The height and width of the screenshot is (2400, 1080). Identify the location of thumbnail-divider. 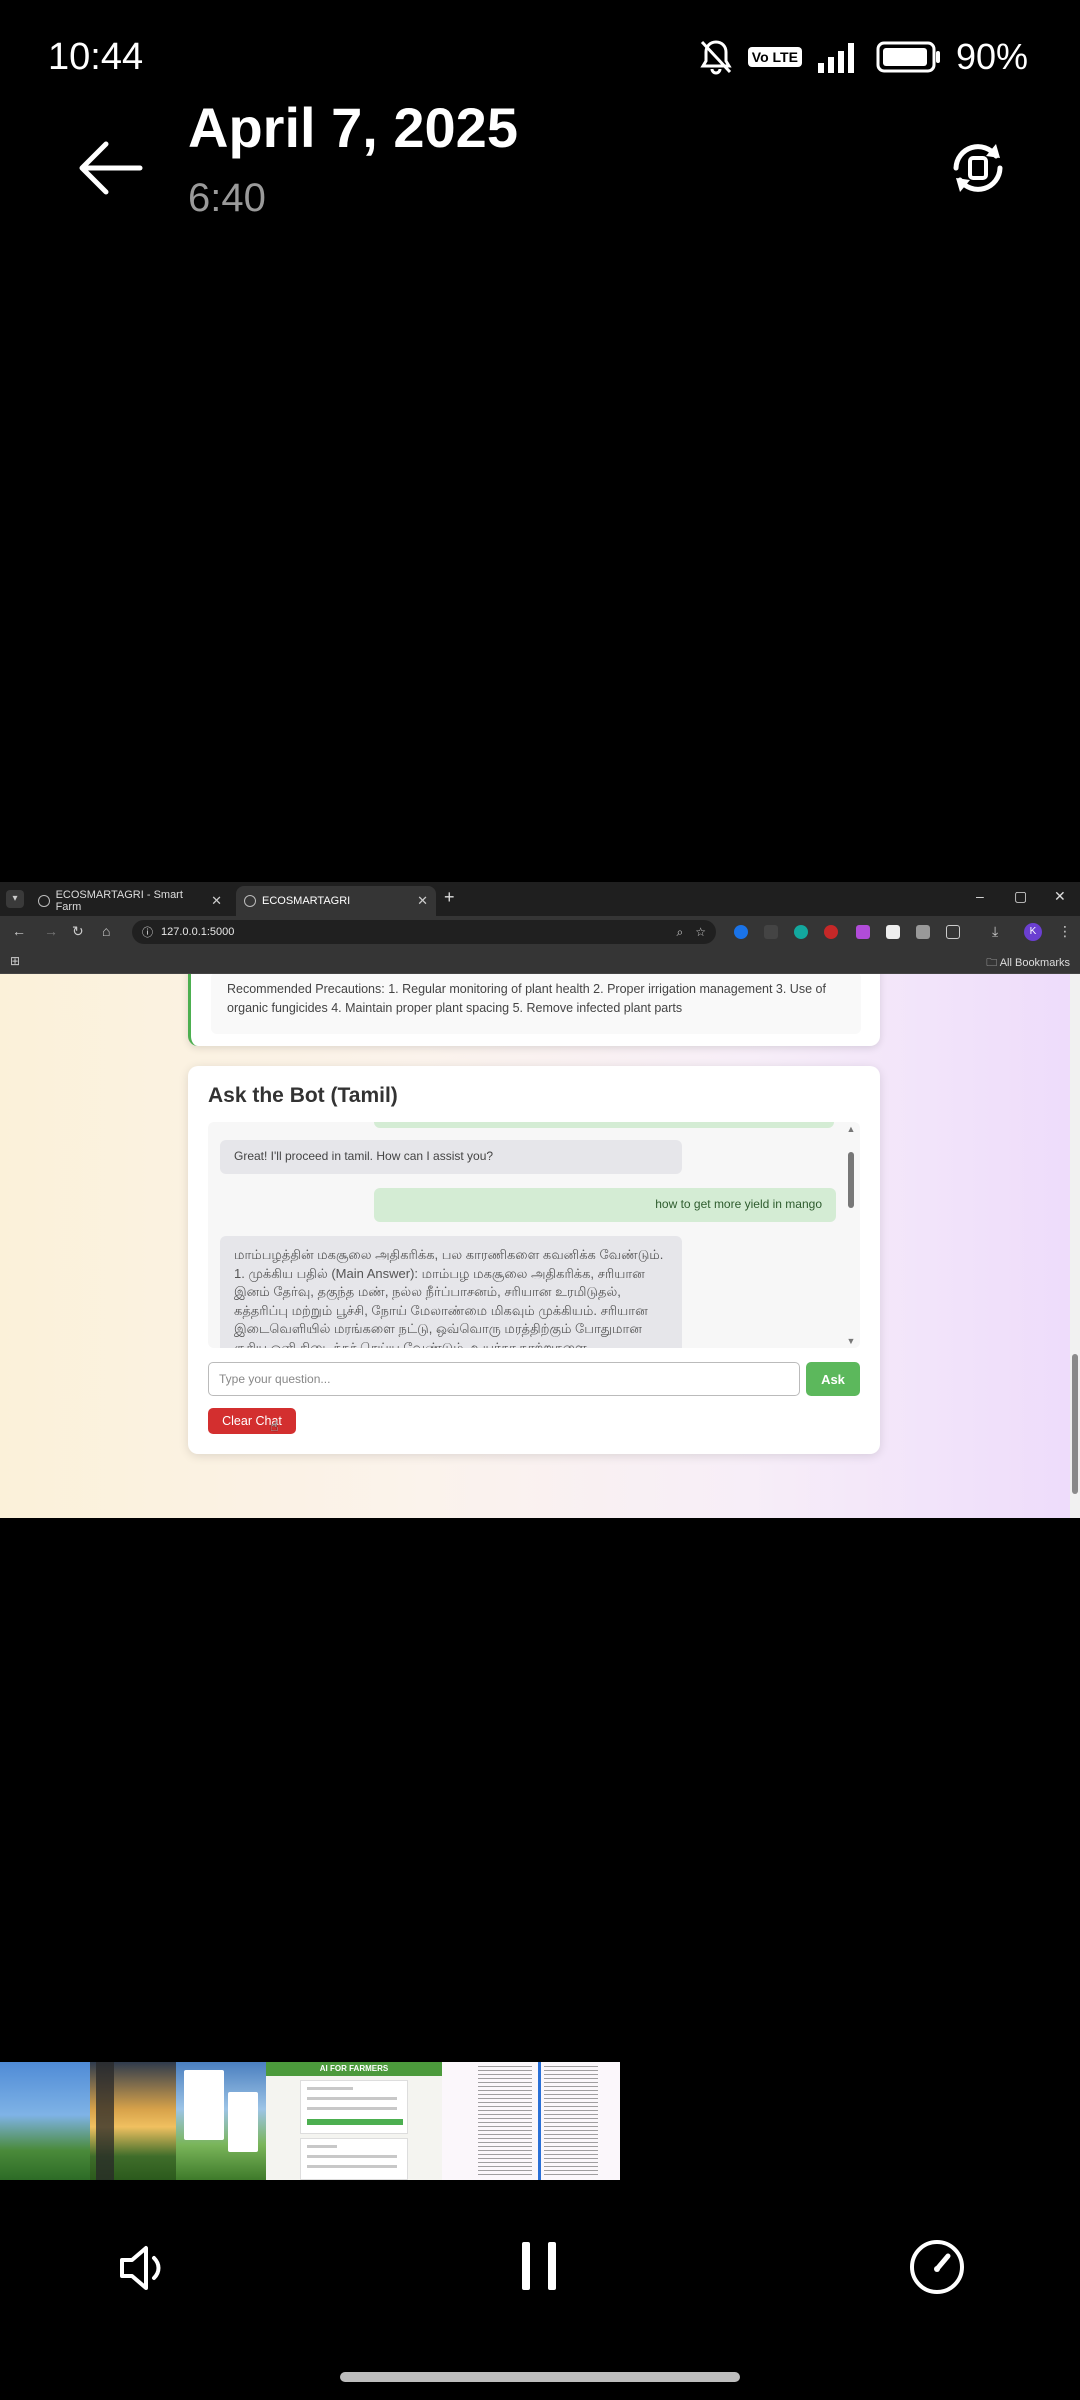
(539, 2121).